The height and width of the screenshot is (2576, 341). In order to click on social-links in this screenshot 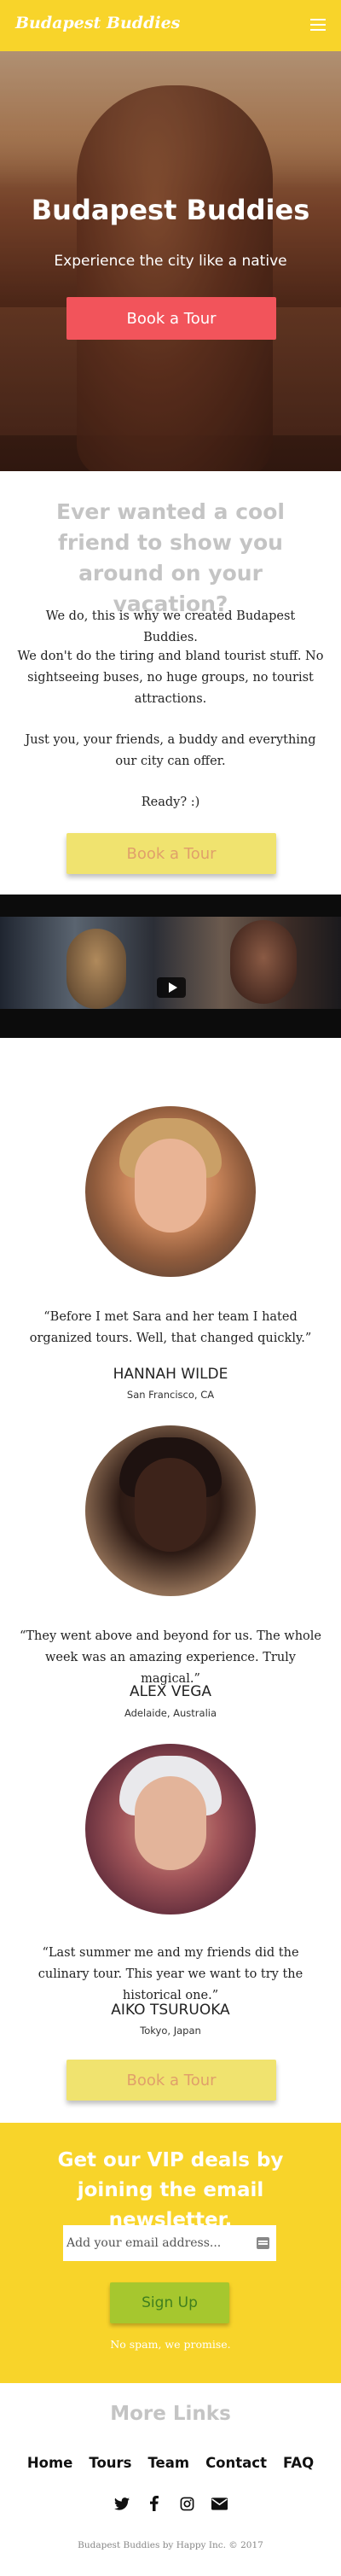, I will do `click(170, 2503)`.